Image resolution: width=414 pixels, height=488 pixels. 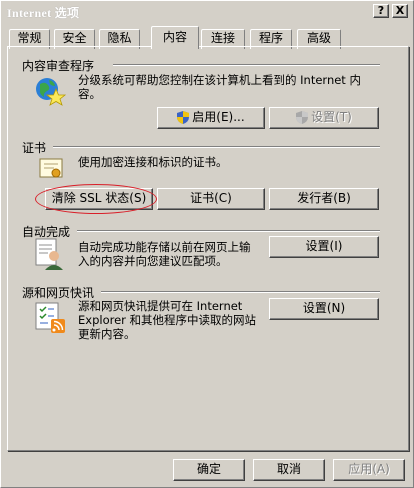 What do you see at coordinates (153, 261) in the screenshot?
I see `autocomplete-description-2: 入的内容并向您建议匹配项。` at bounding box center [153, 261].